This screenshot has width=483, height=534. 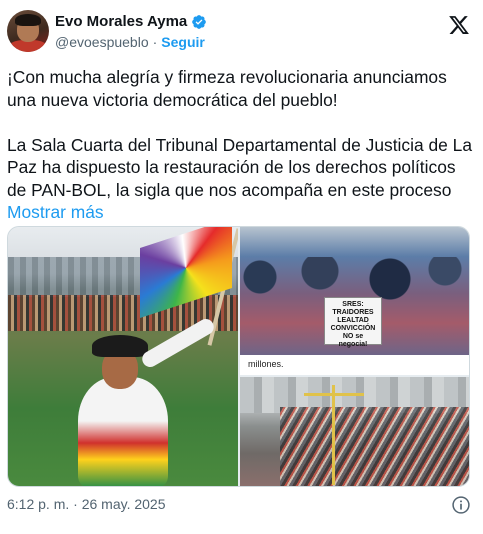 I want to click on author-handle-row: @evoespueblo · Seguir, so click(x=130, y=42).